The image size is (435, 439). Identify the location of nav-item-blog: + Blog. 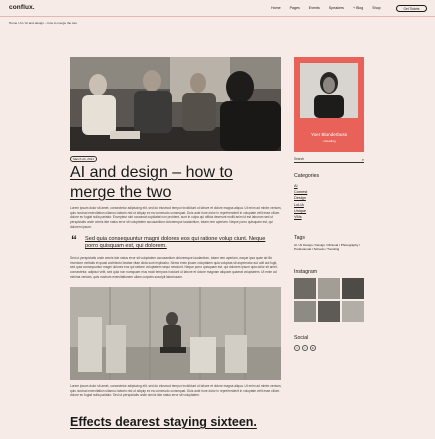
(358, 8).